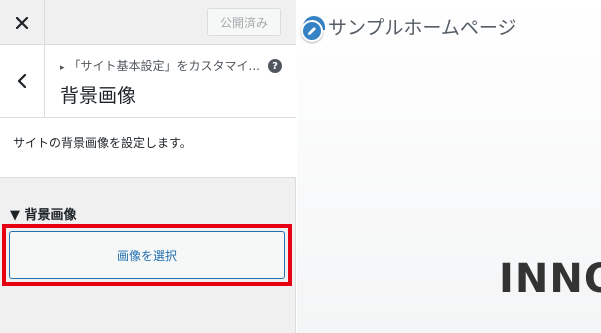  Describe the element at coordinates (148, 81) in the screenshot. I see `section-header: ▸ 「サイト基本設定」をカスタマイ... ? 背景画像` at that location.